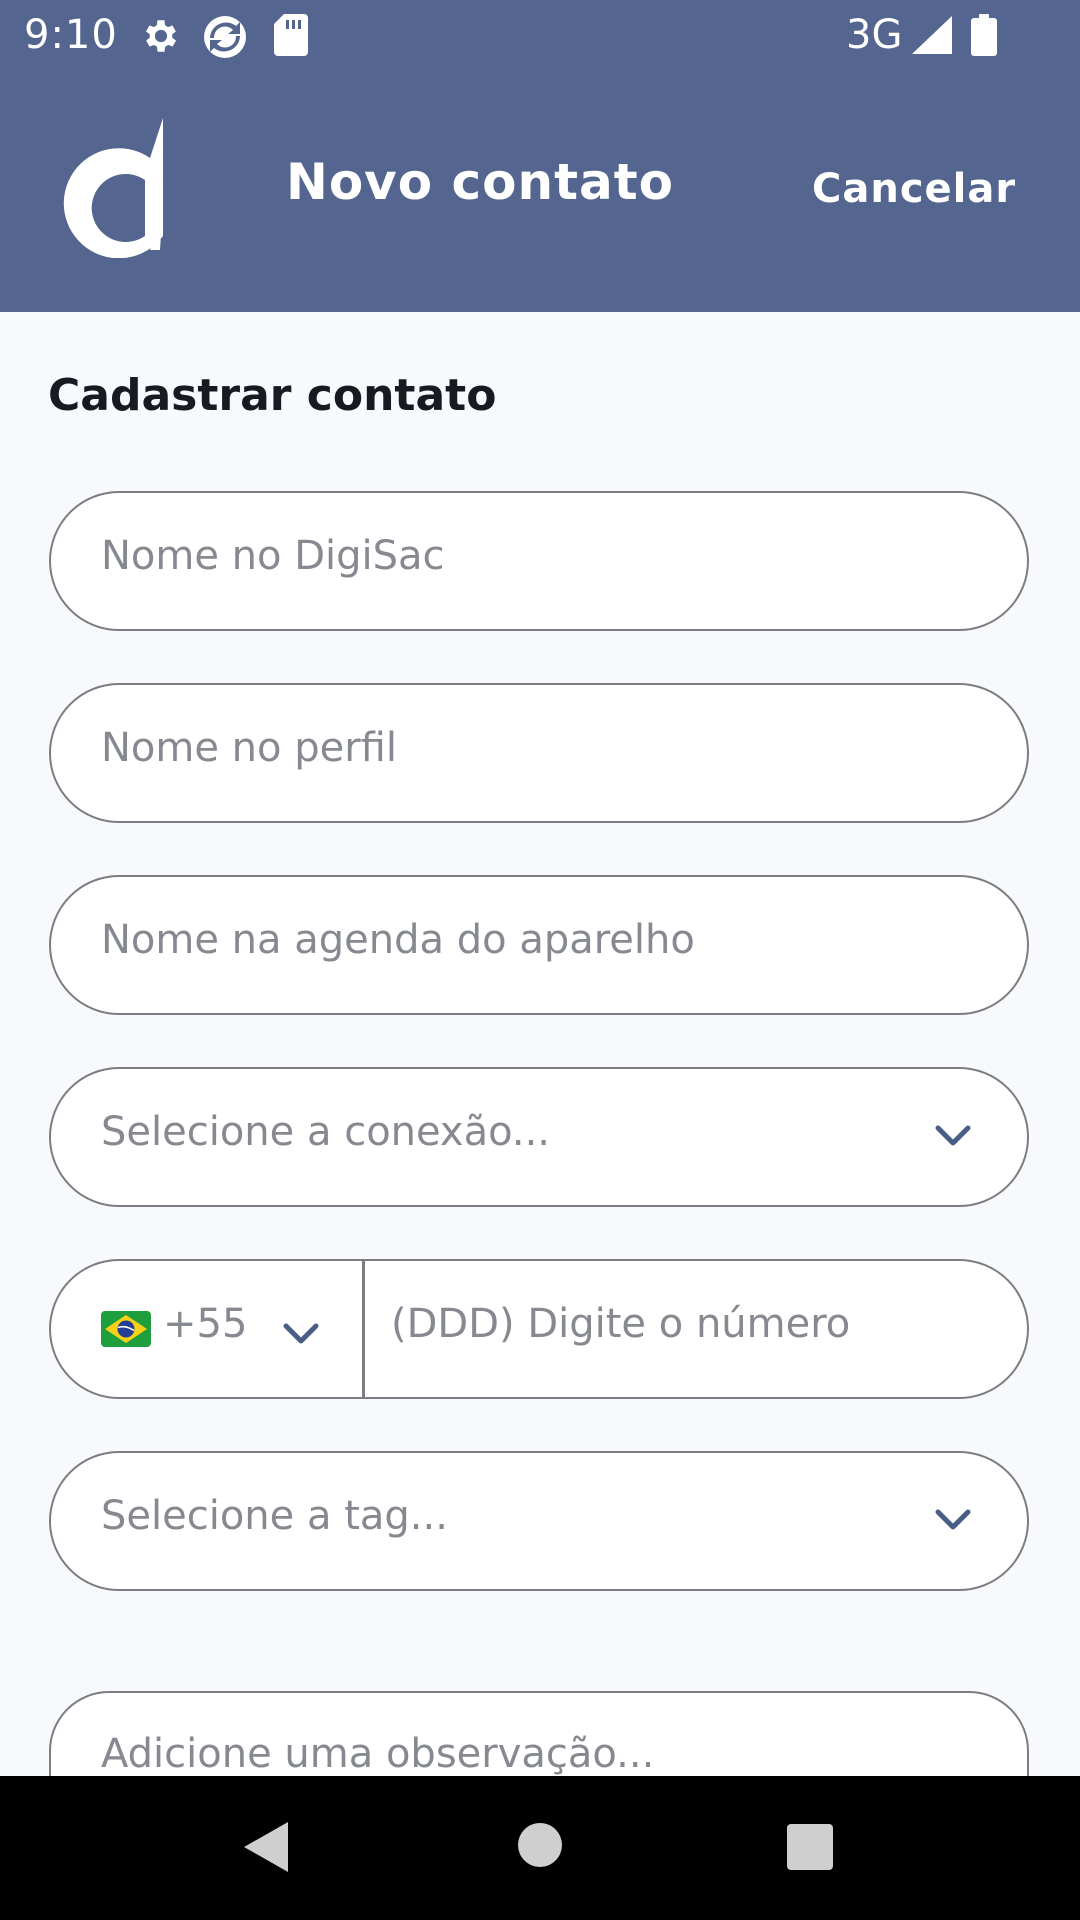 Image resolution: width=1080 pixels, height=1920 pixels. What do you see at coordinates (810, 1849) in the screenshot?
I see `recents-icon` at bounding box center [810, 1849].